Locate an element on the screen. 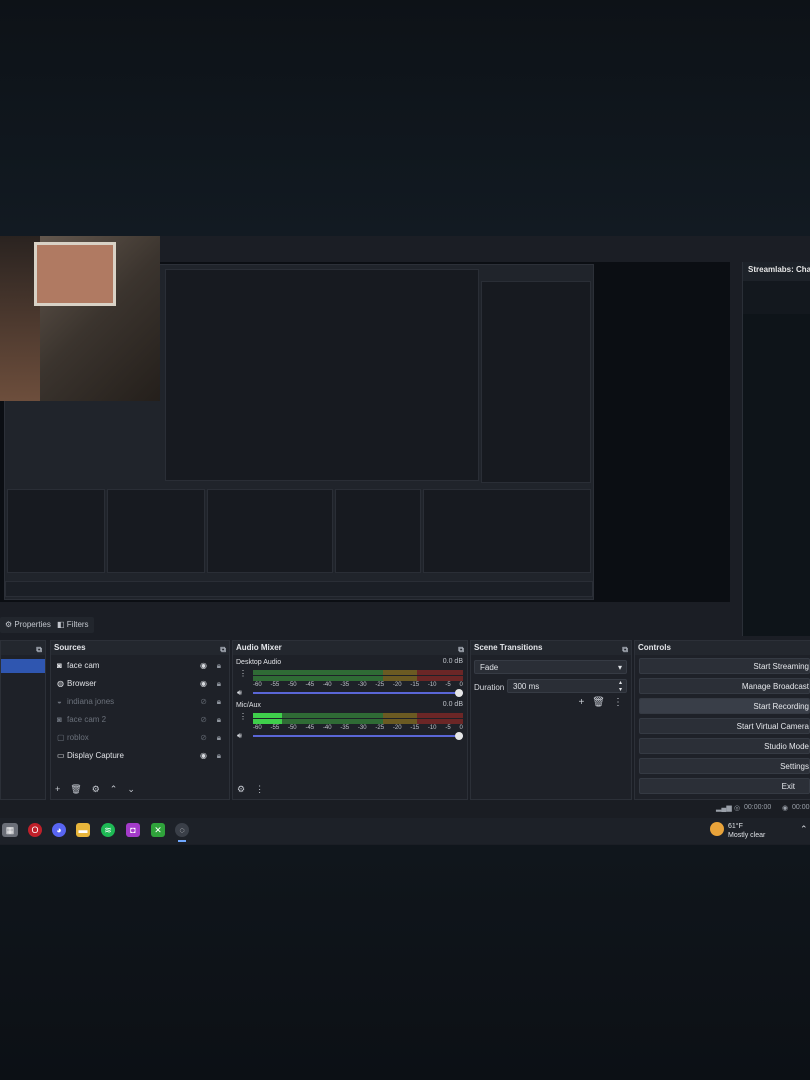 The width and height of the screenshot is (810, 1080). nested-preview is located at coordinates (322, 375).